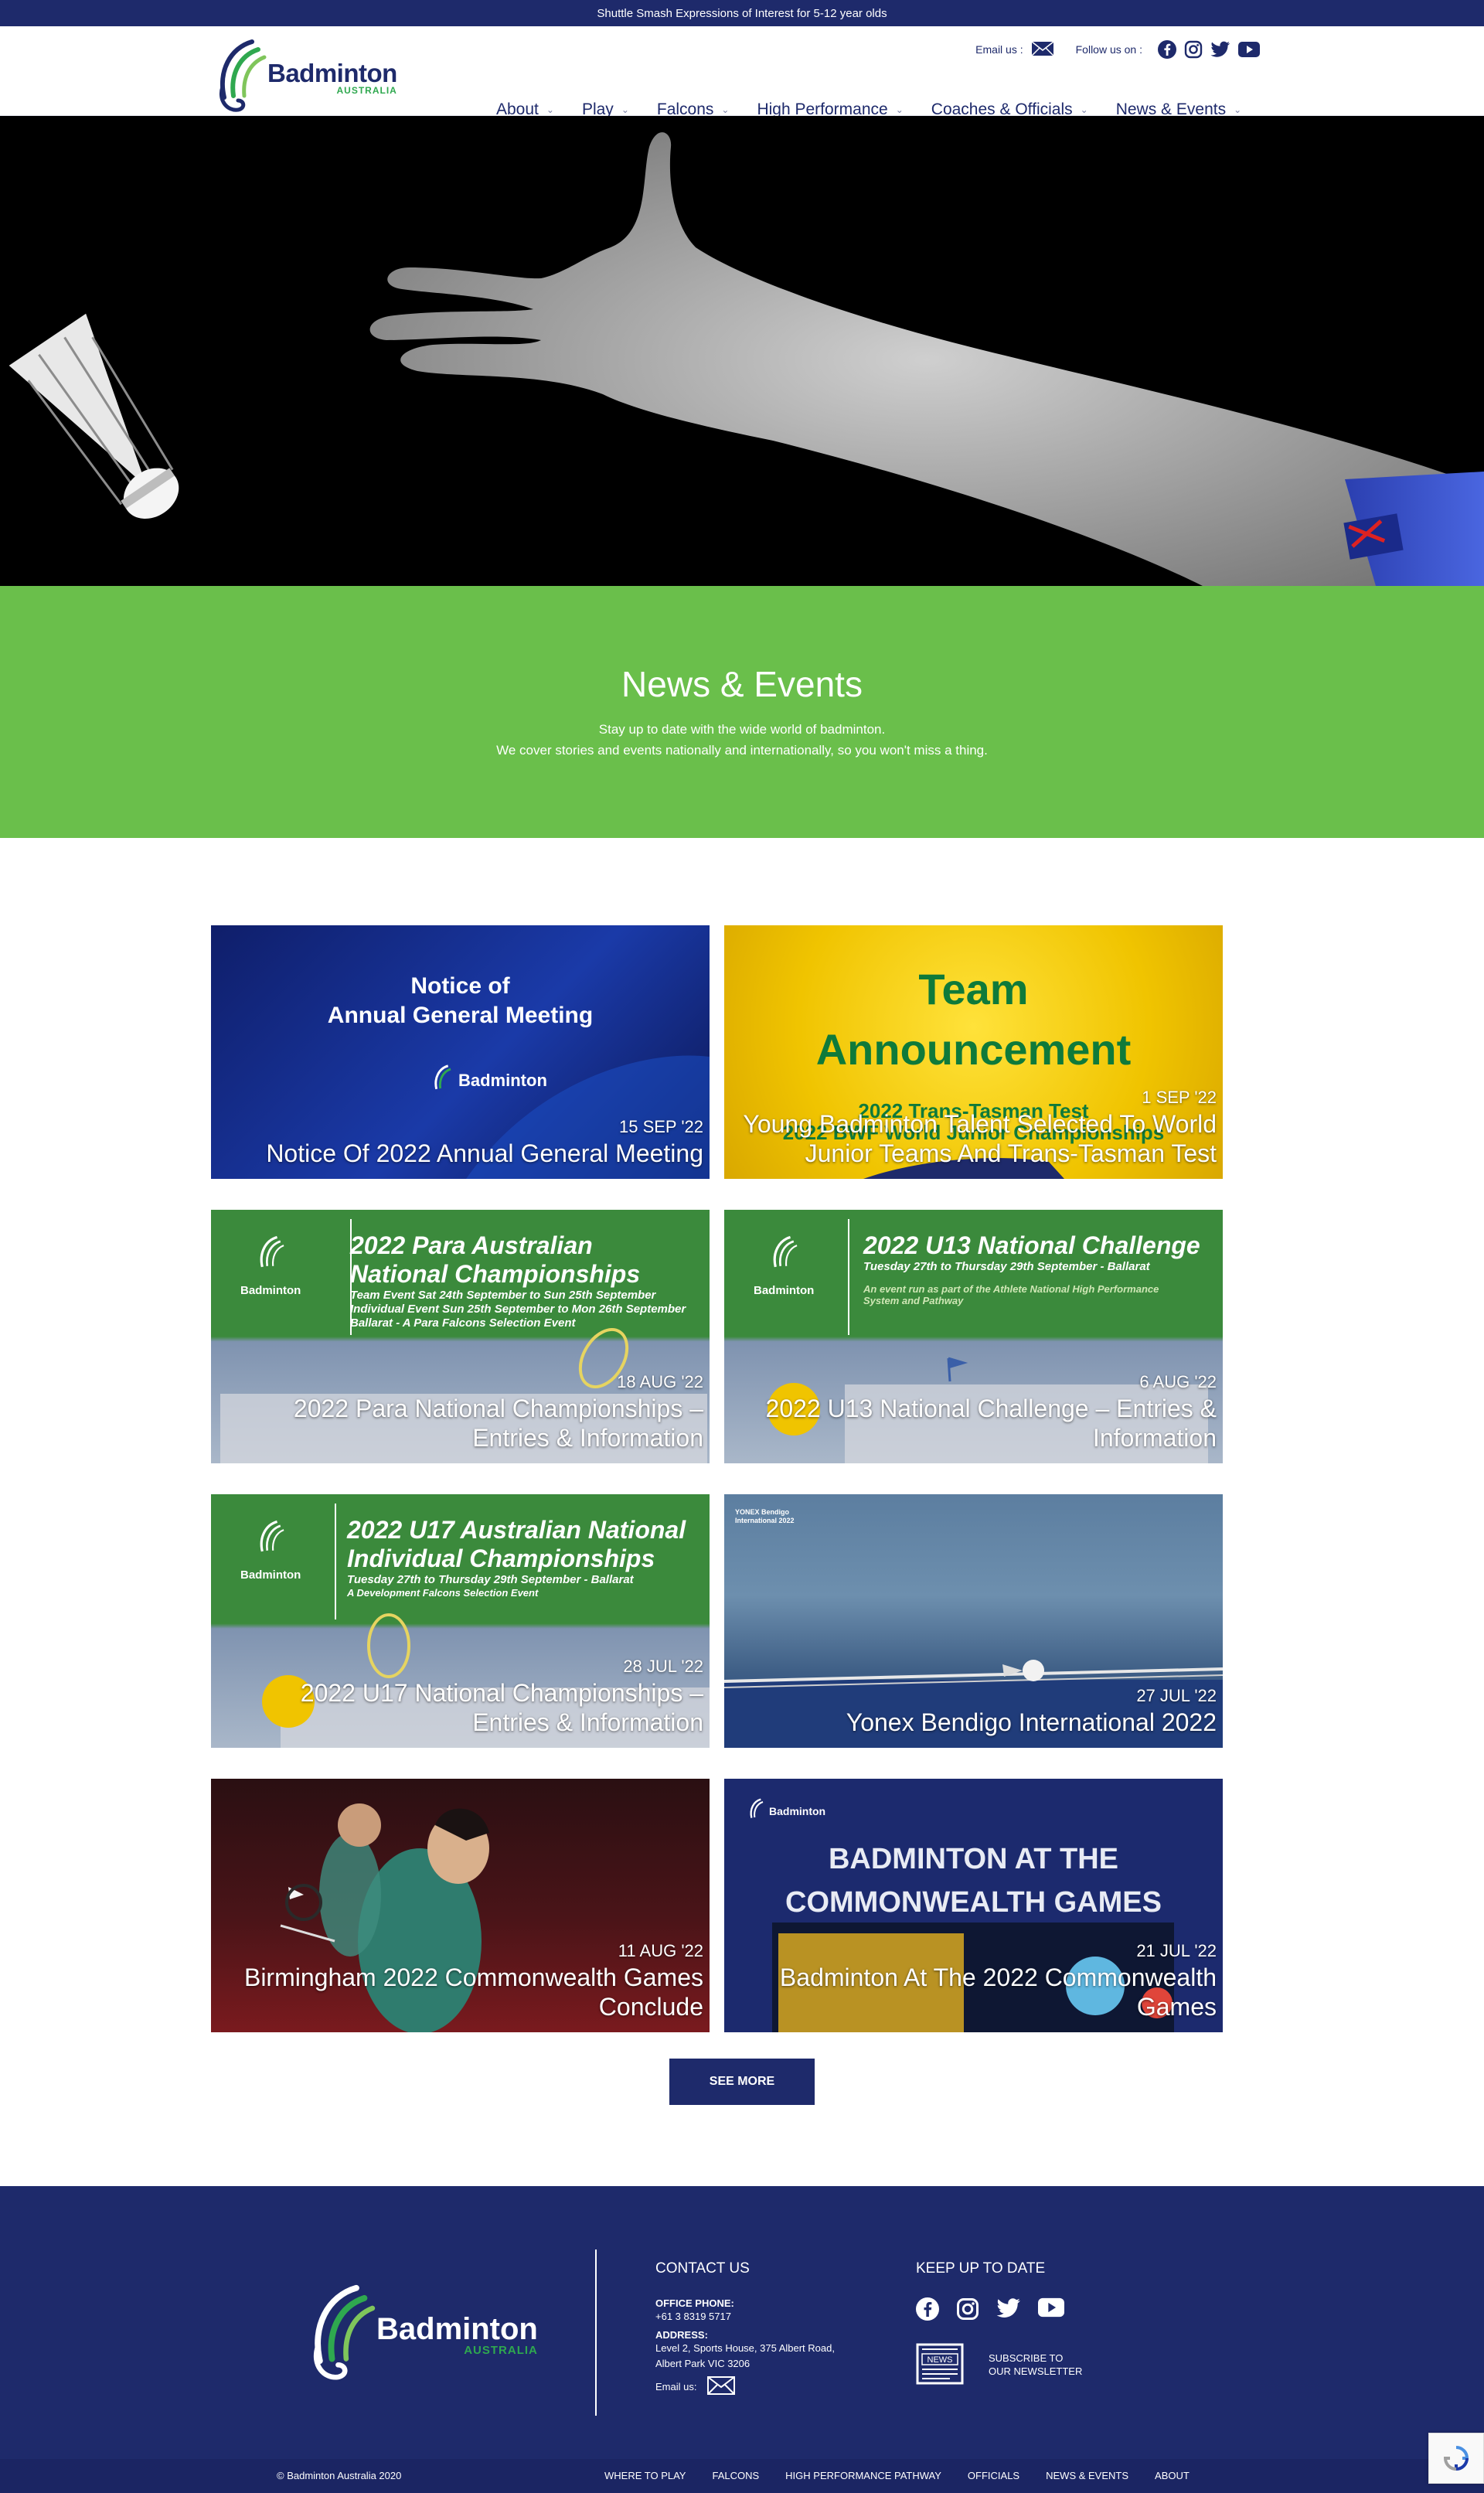 The width and height of the screenshot is (1484, 2493). I want to click on recaptcha-icon, so click(1456, 2458).